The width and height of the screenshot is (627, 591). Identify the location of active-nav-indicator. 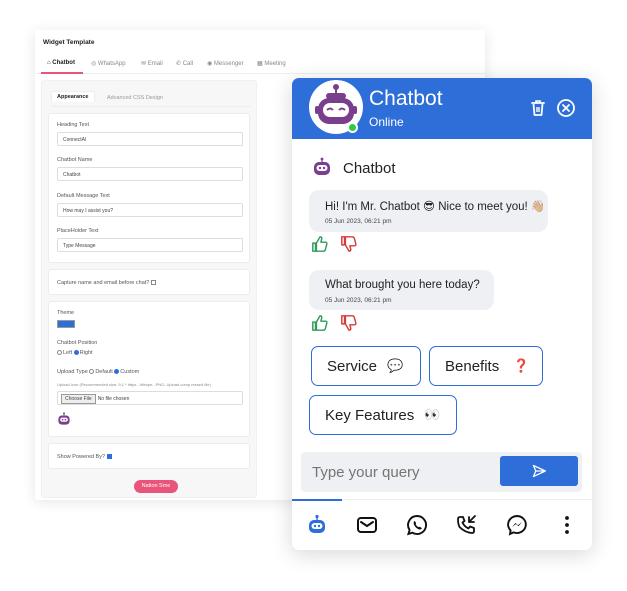
(317, 500).